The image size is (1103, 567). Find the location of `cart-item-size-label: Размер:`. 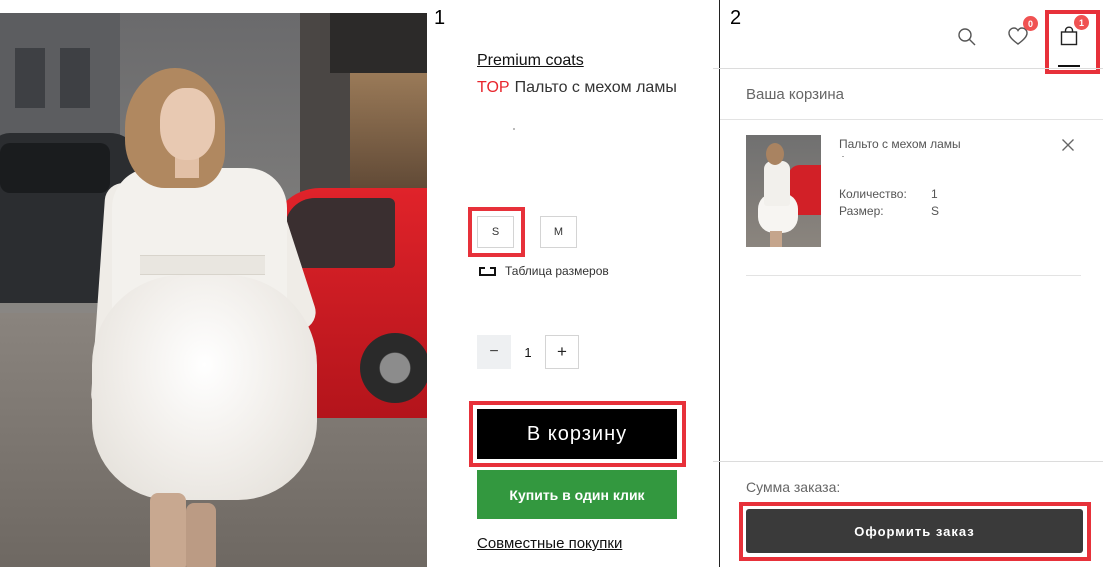

cart-item-size-label: Размер: is located at coordinates (861, 211).